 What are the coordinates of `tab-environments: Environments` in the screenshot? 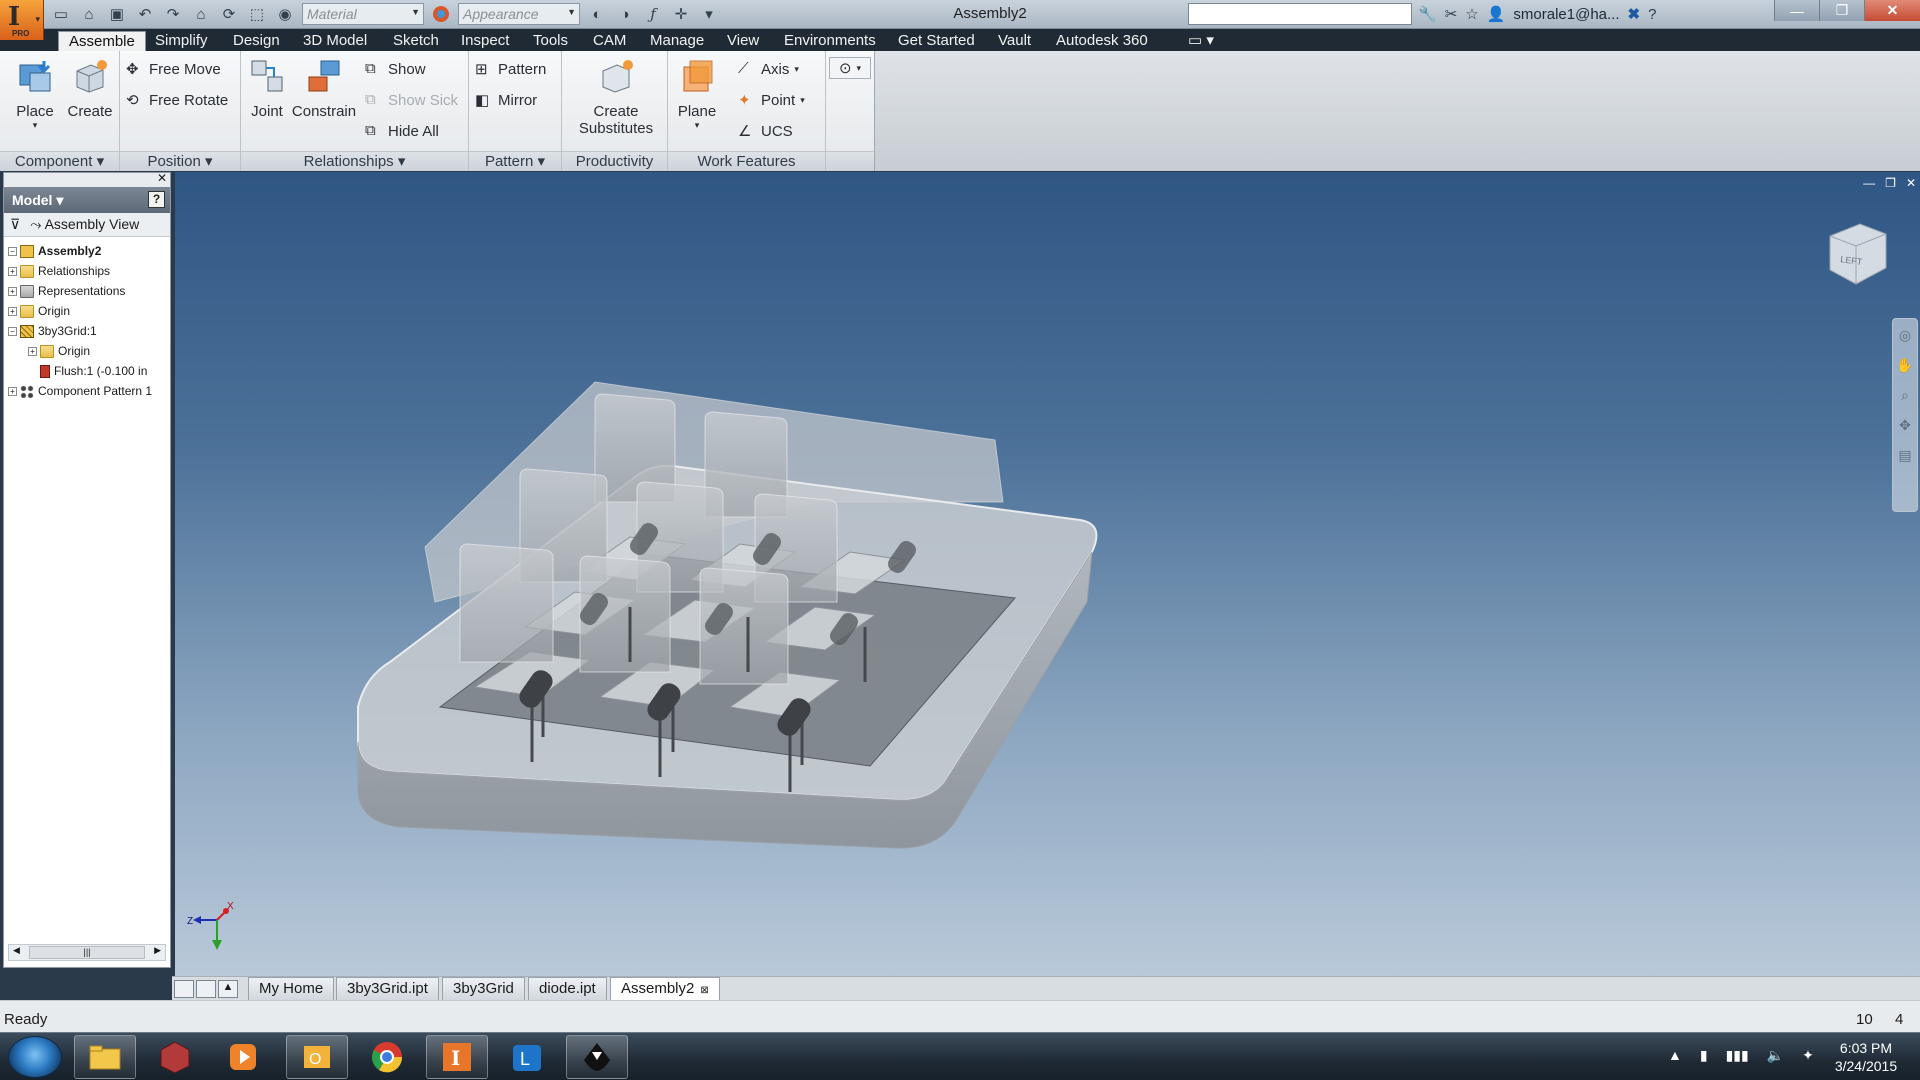 It's located at (830, 41).